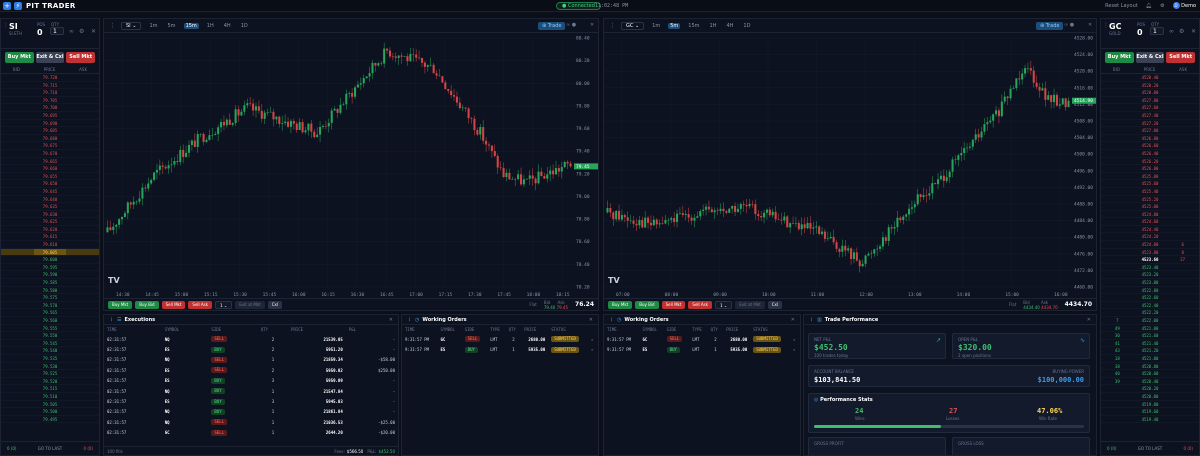  I want to click on tab-5m: 5m, so click(674, 25).